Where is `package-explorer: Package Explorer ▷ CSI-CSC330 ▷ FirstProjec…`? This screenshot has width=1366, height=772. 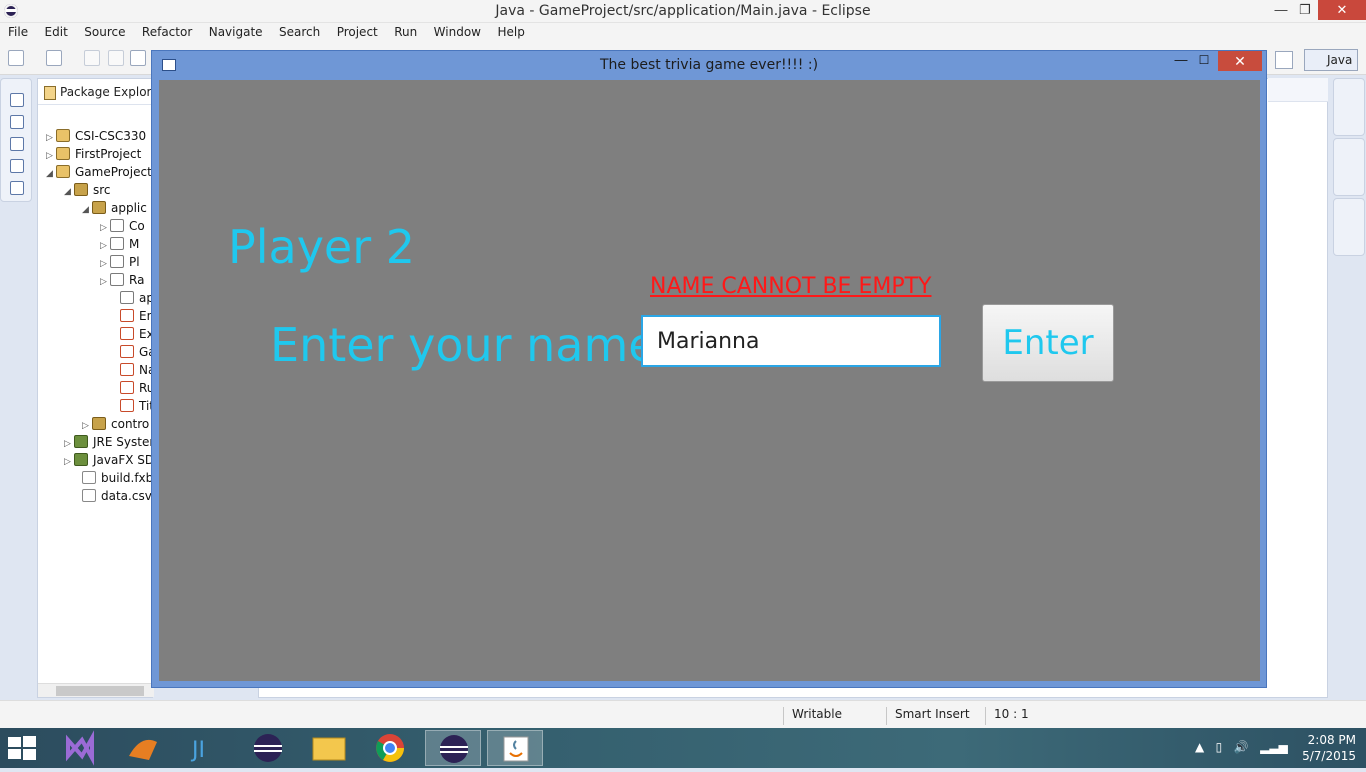
package-explorer: Package Explorer ▷ CSI-CSC330 ▷ FirstProjec… is located at coordinates (99, 388).